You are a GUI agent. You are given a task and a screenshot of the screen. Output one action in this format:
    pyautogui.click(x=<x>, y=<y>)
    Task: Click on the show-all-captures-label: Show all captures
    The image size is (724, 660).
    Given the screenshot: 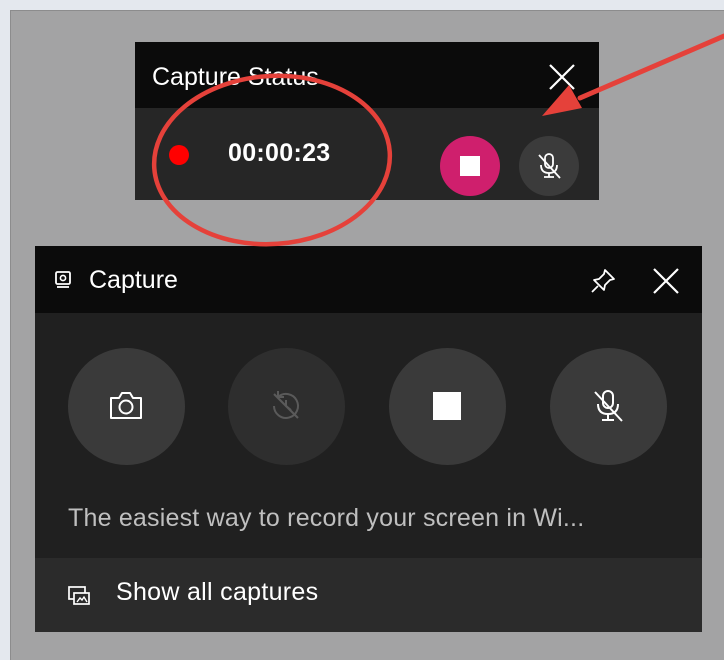 What is the action you would take?
    pyautogui.click(x=217, y=592)
    